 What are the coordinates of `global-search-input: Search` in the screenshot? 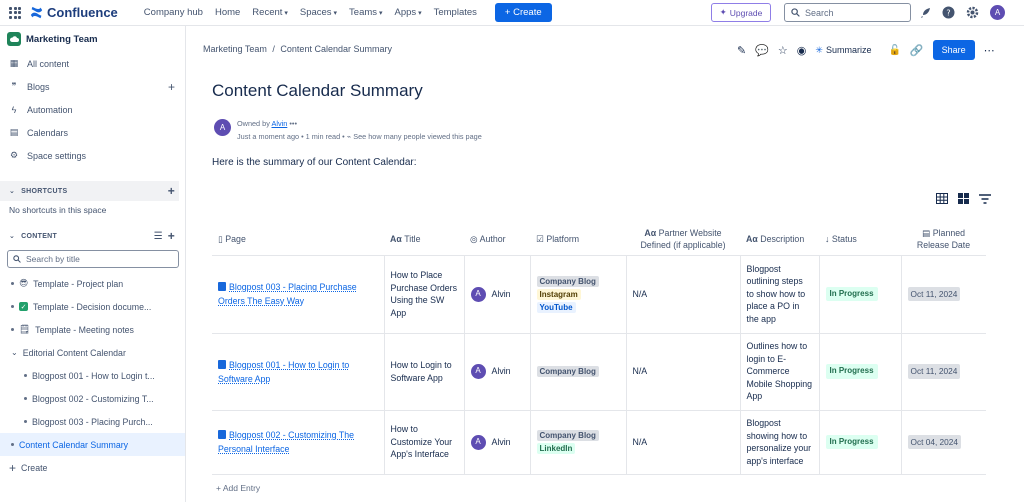 It's located at (847, 12).